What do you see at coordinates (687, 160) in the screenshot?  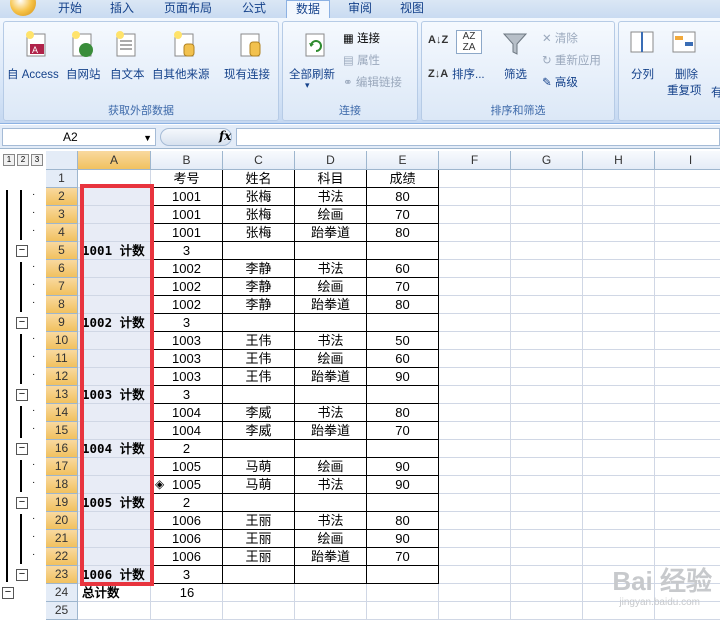 I see `column-header-i: I` at bounding box center [687, 160].